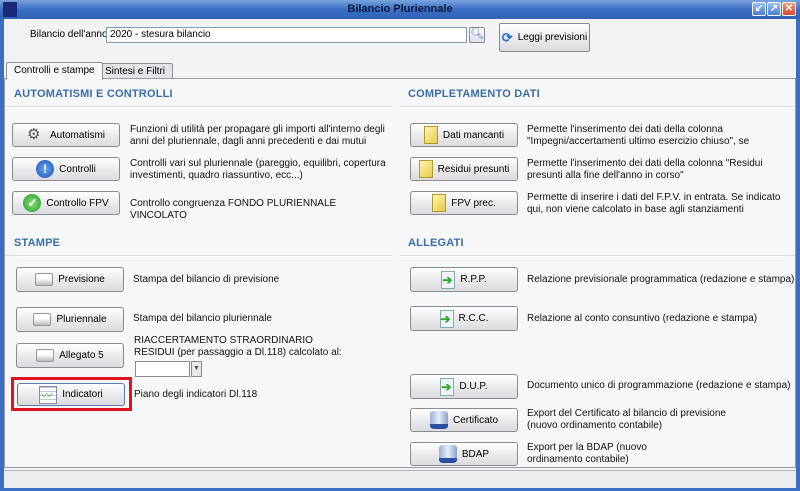 The image size is (800, 491). I want to click on allegato-5-button: Allegato 5, so click(70, 355).